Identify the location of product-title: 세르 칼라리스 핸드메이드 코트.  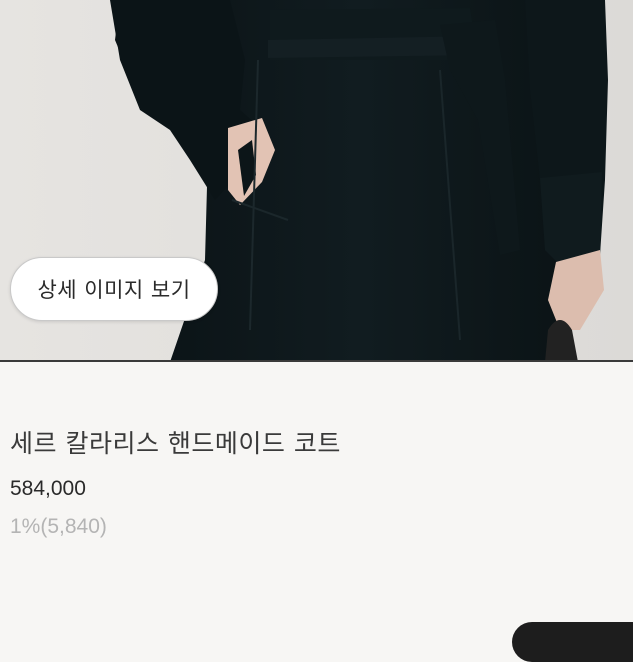
(175, 443).